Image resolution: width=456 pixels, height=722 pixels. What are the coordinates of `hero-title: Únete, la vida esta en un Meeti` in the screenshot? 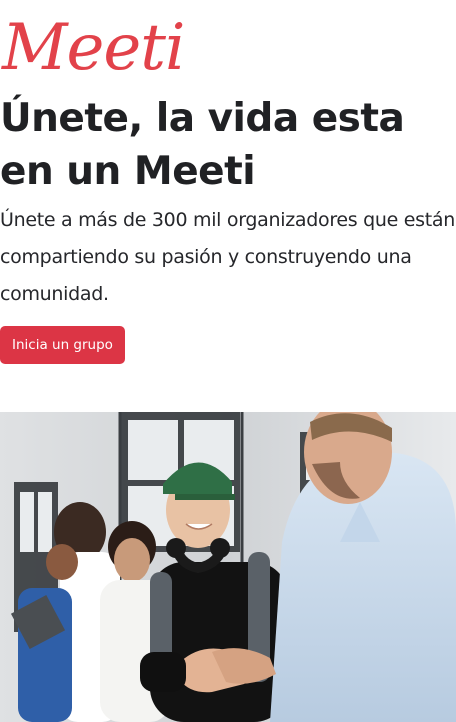 It's located at (202, 145).